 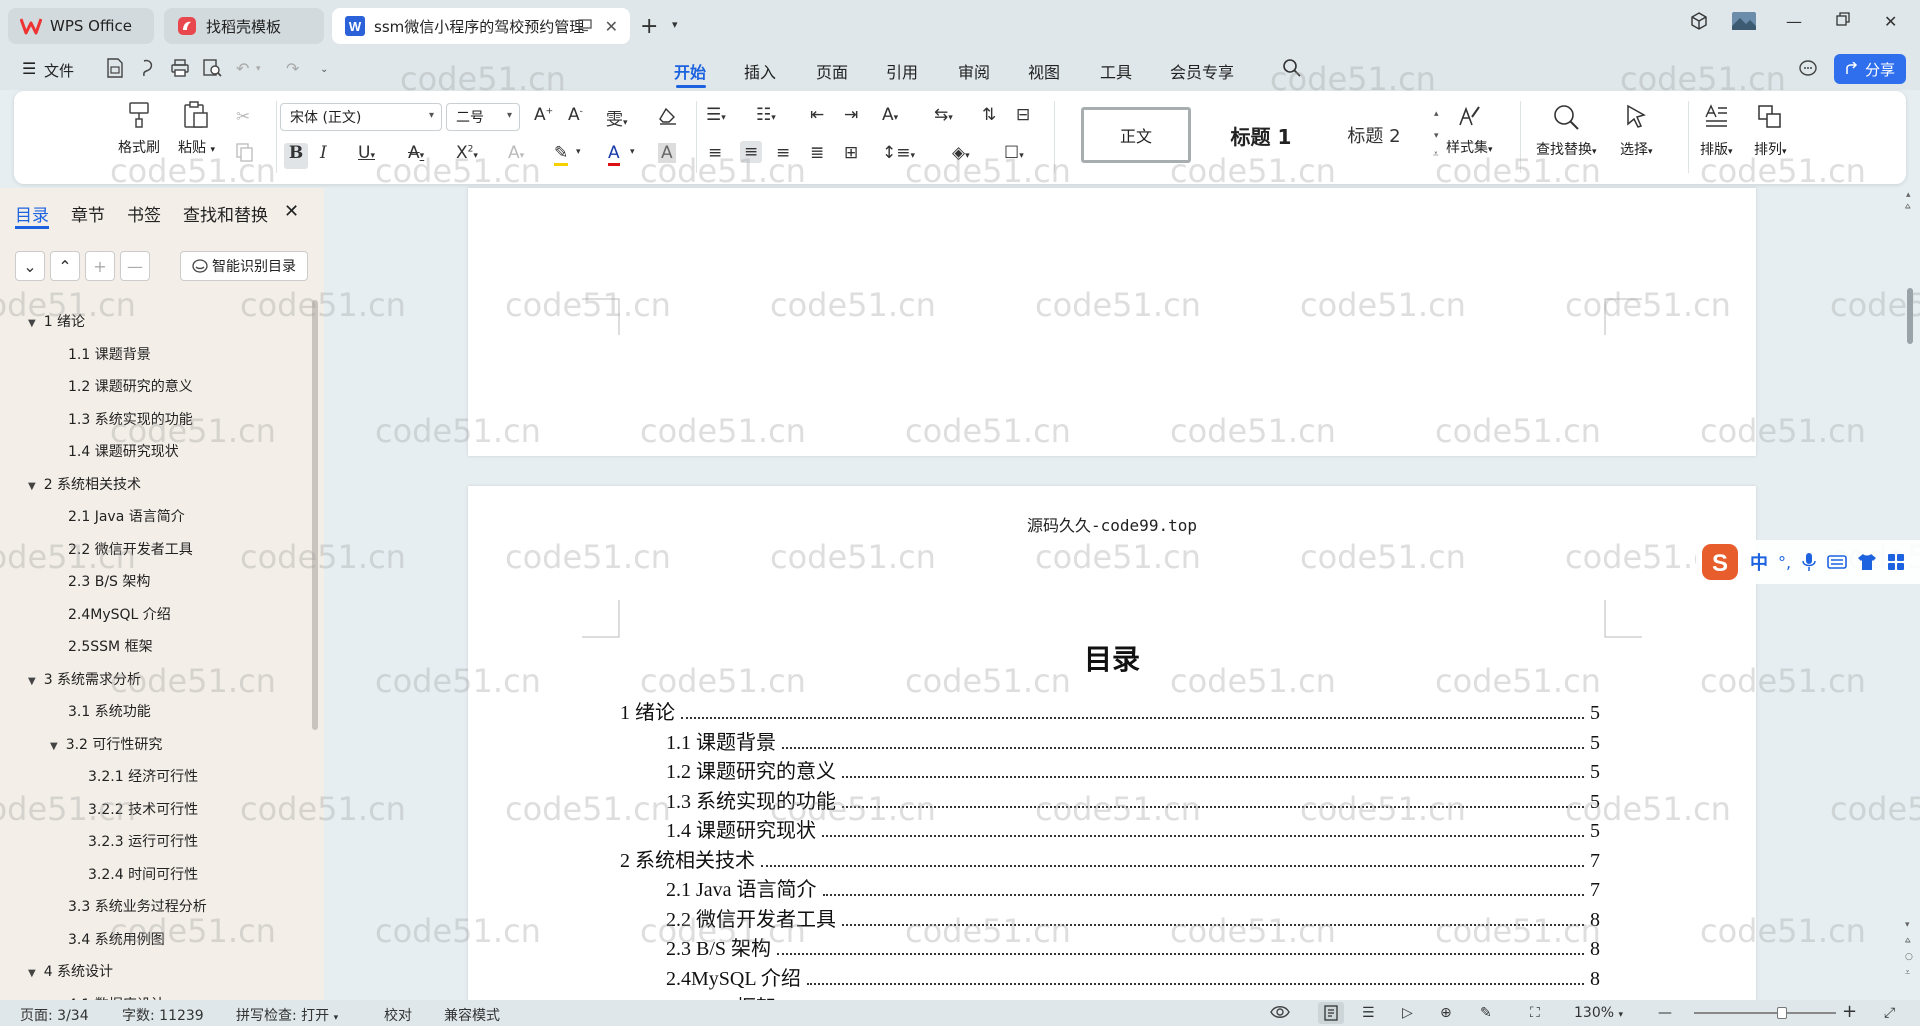 I want to click on skin-shirt-icon, so click(x=1867, y=562).